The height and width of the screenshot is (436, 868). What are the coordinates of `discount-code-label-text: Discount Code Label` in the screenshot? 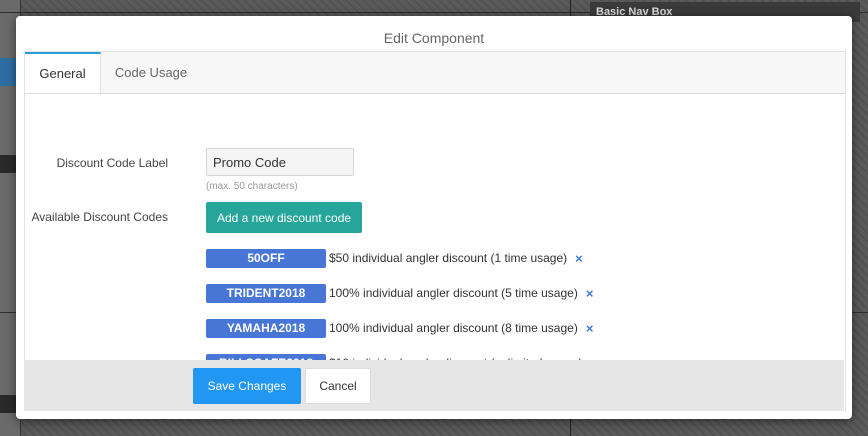 It's located at (112, 163).